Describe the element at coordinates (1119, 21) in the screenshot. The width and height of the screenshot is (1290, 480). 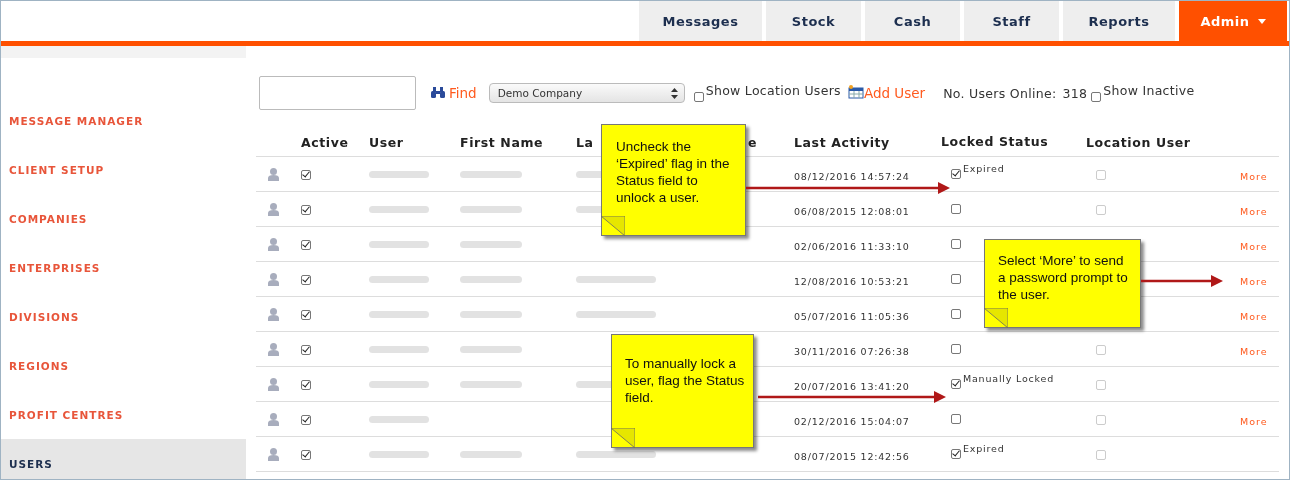
I see `nav-tab: Reports` at that location.